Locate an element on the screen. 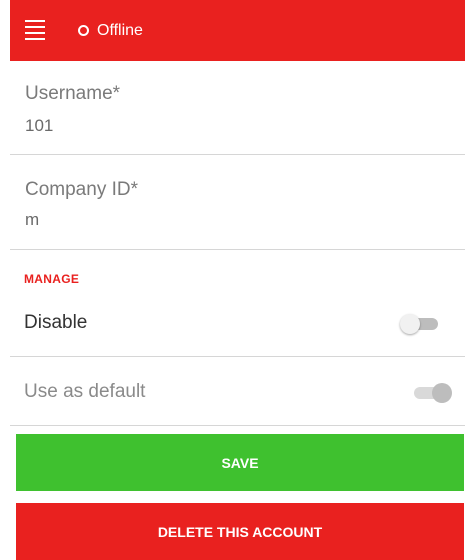 Image resolution: width=465 pixels, height=560 pixels. username-value: 101 is located at coordinates (39, 126).